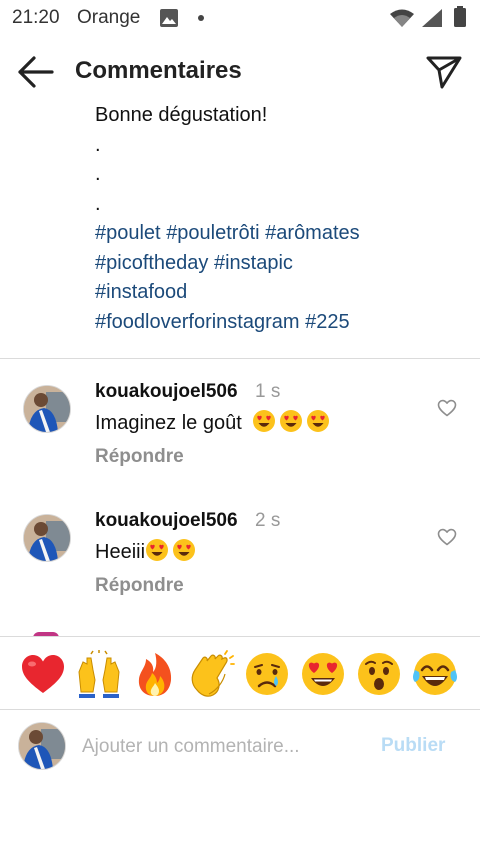 Image resolution: width=480 pixels, height=854 pixels. I want to click on tears-of-joy-emoji, so click(435, 674).